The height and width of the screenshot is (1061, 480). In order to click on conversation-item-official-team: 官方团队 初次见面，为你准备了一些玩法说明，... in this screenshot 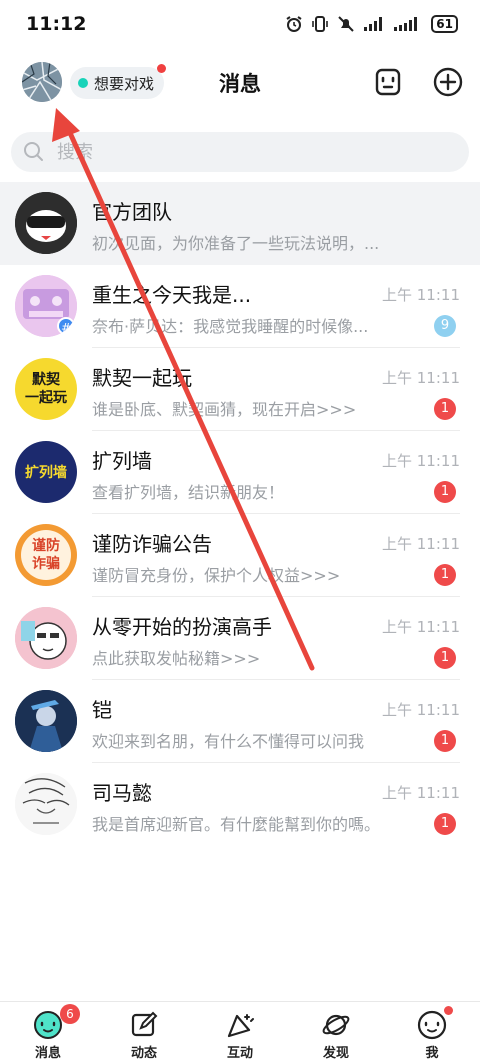, I will do `click(240, 223)`.